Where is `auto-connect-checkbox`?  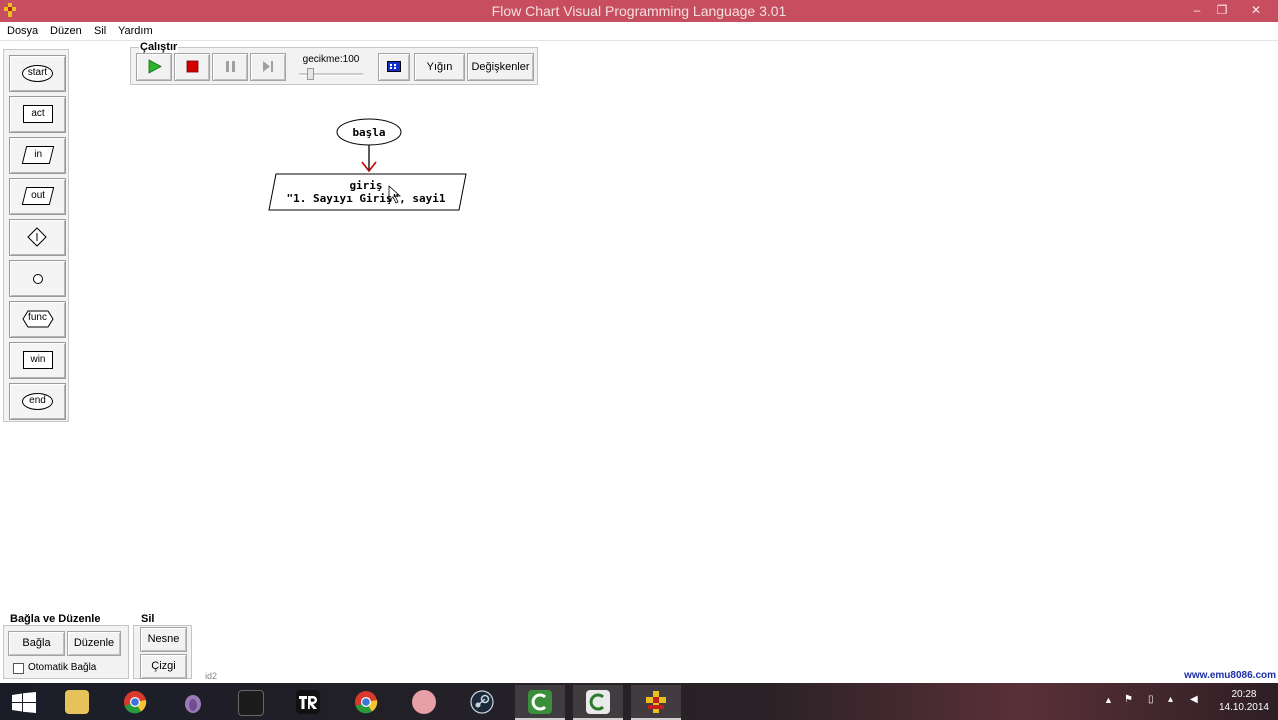
auto-connect-checkbox is located at coordinates (18, 668).